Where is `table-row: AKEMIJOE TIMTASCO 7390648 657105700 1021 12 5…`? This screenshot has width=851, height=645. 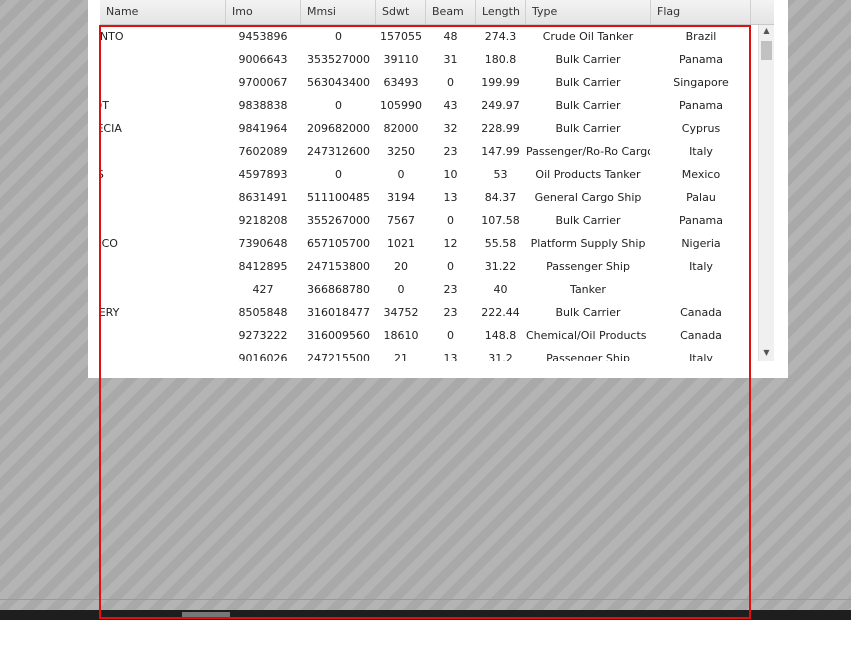 table-row: AKEMIJOE TIMTASCO 7390648 657105700 1021 12 5… is located at coordinates (429, 243).